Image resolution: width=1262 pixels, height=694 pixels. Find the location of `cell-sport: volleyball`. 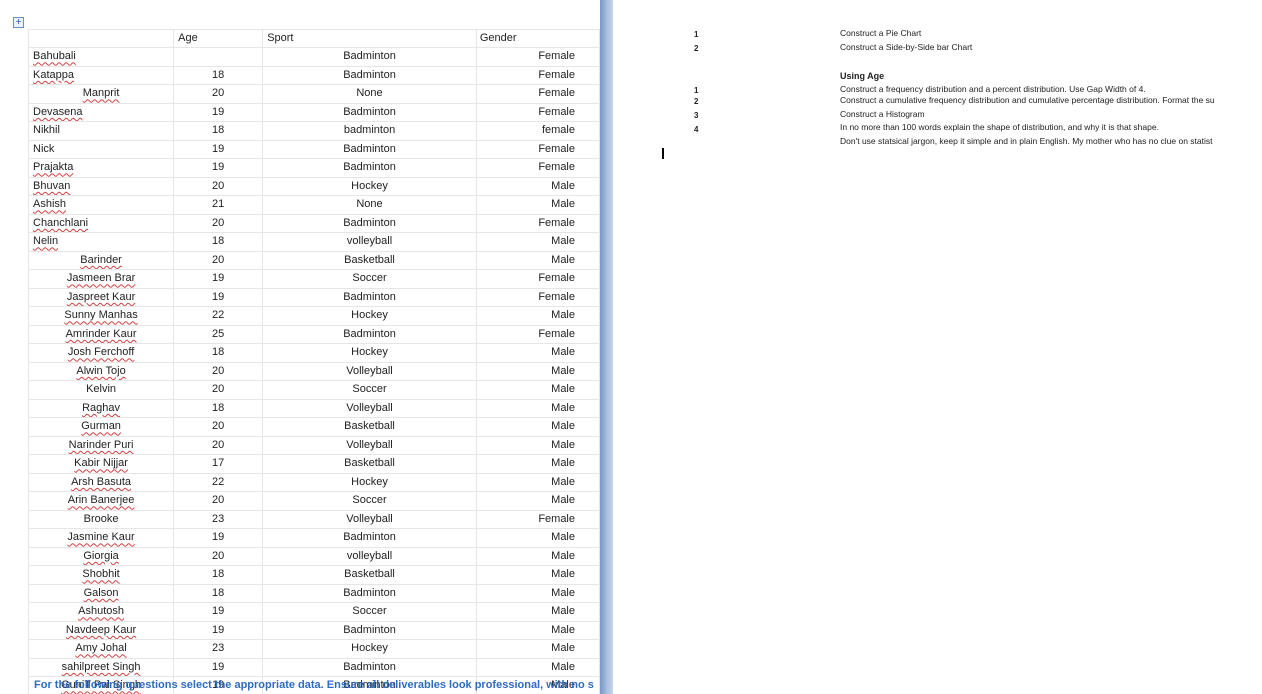

cell-sport: volleyball is located at coordinates (369, 242).